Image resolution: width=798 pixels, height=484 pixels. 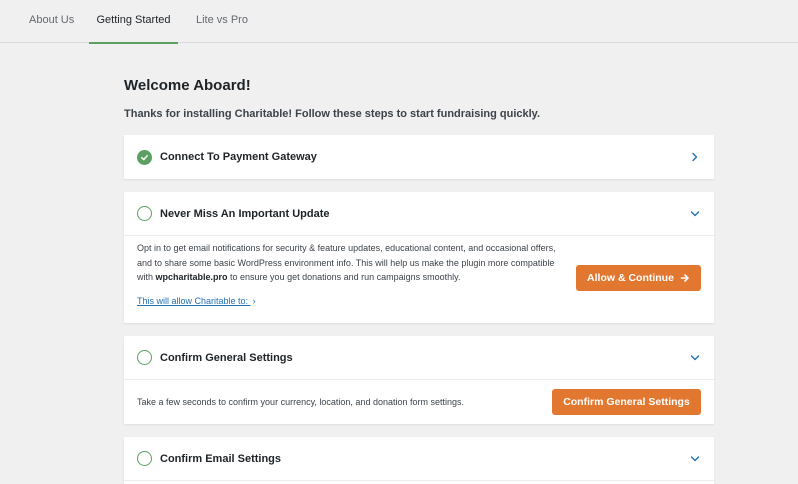 I want to click on check-circle-icon, so click(x=144, y=157).